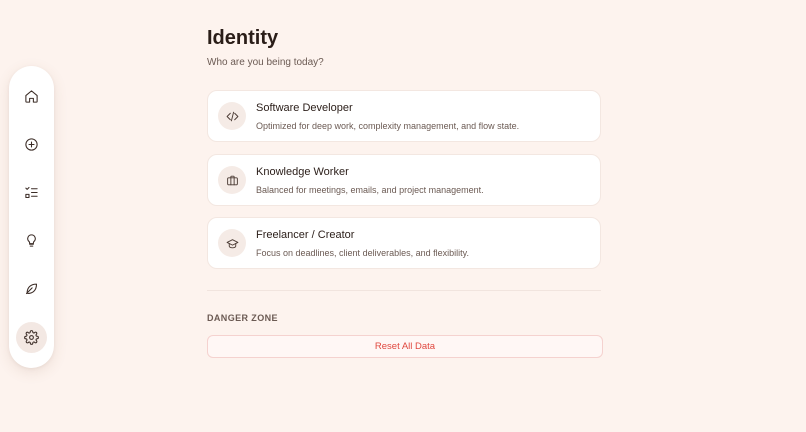 The image size is (806, 432). I want to click on sidebar-item-add, so click(31, 144).